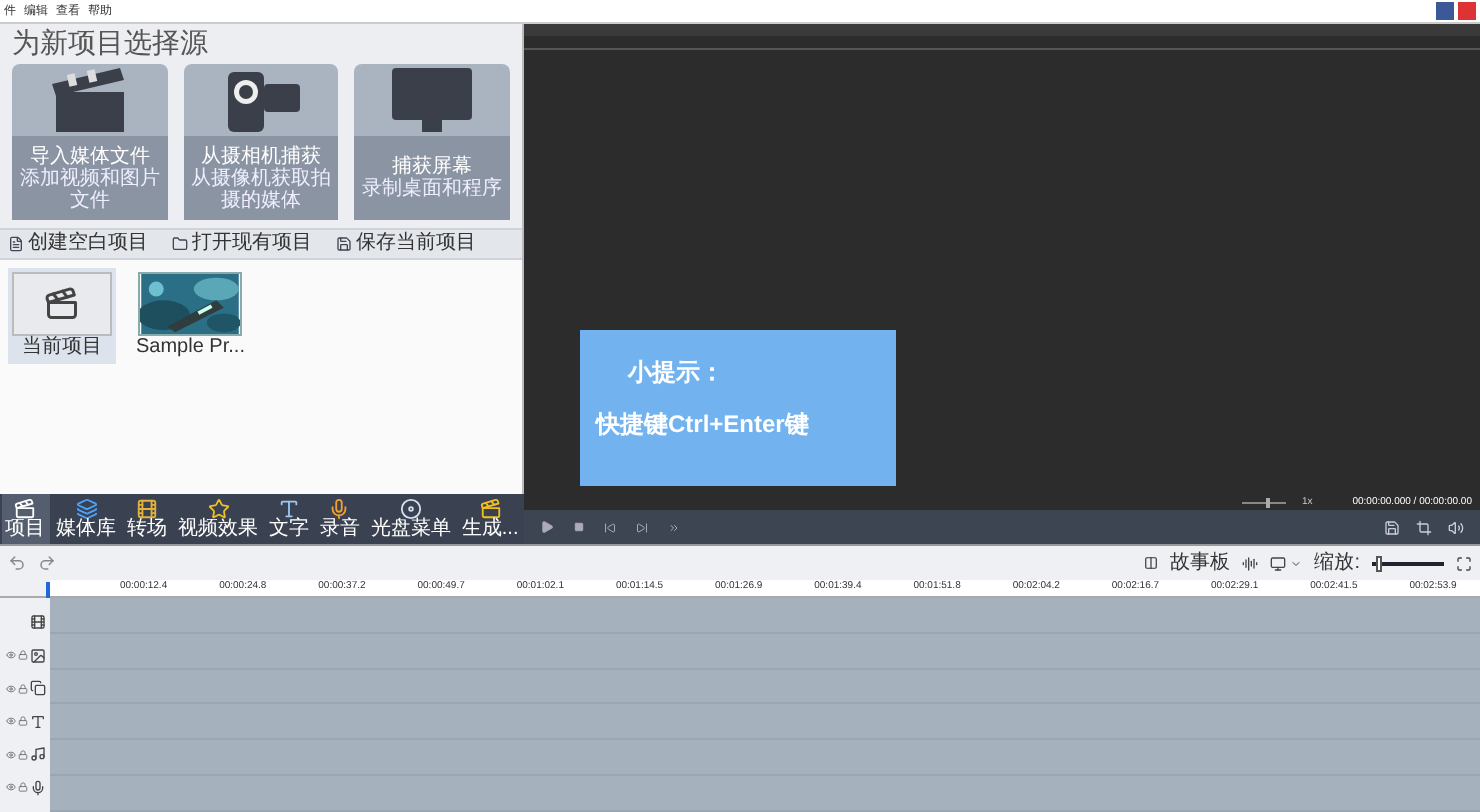 This screenshot has width=1480, height=812. Describe the element at coordinates (703, 425) in the screenshot. I see `tip-text: 快捷键Ctrl+Enter键` at that location.